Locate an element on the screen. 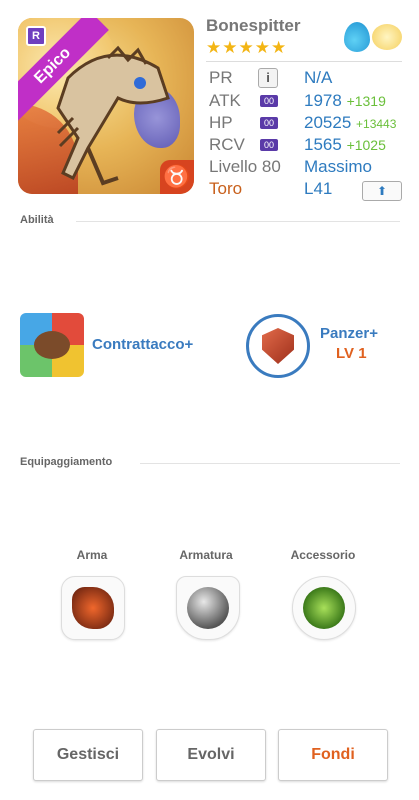 The height and width of the screenshot is (800, 419). hp-tag: 00 is located at coordinates (269, 123).